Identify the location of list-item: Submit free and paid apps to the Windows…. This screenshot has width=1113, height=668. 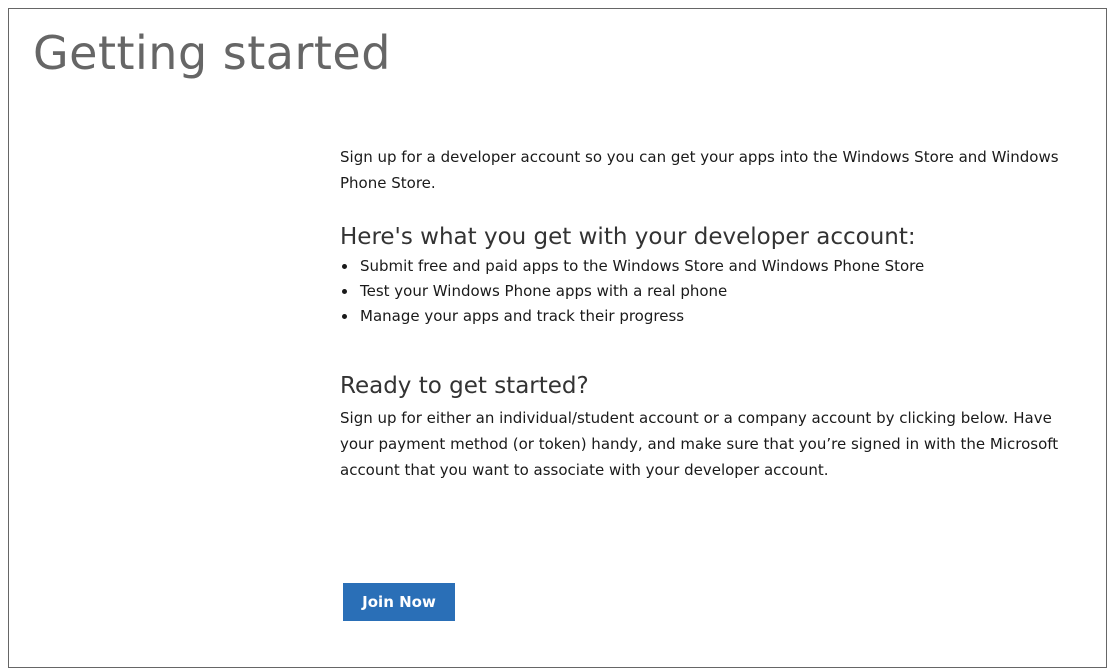
(710, 266).